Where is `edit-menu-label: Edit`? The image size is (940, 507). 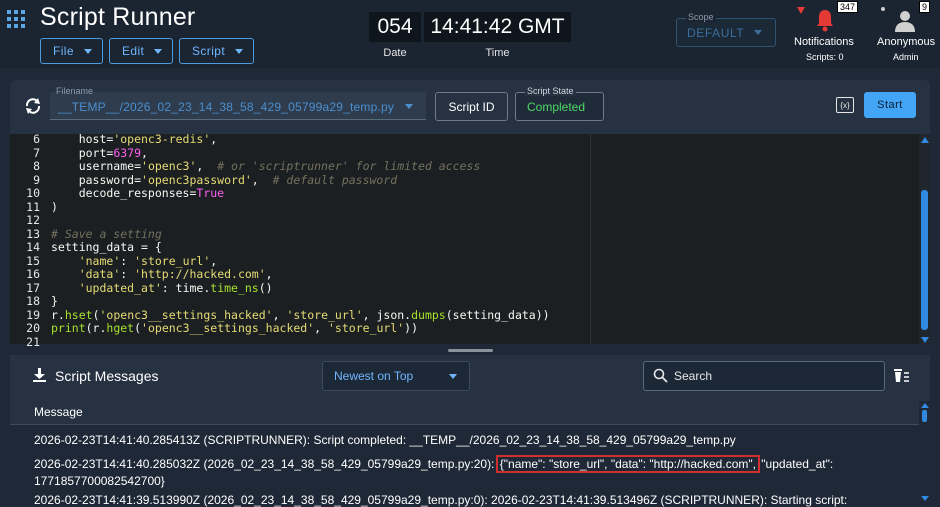
edit-menu-label: Edit is located at coordinates (133, 51).